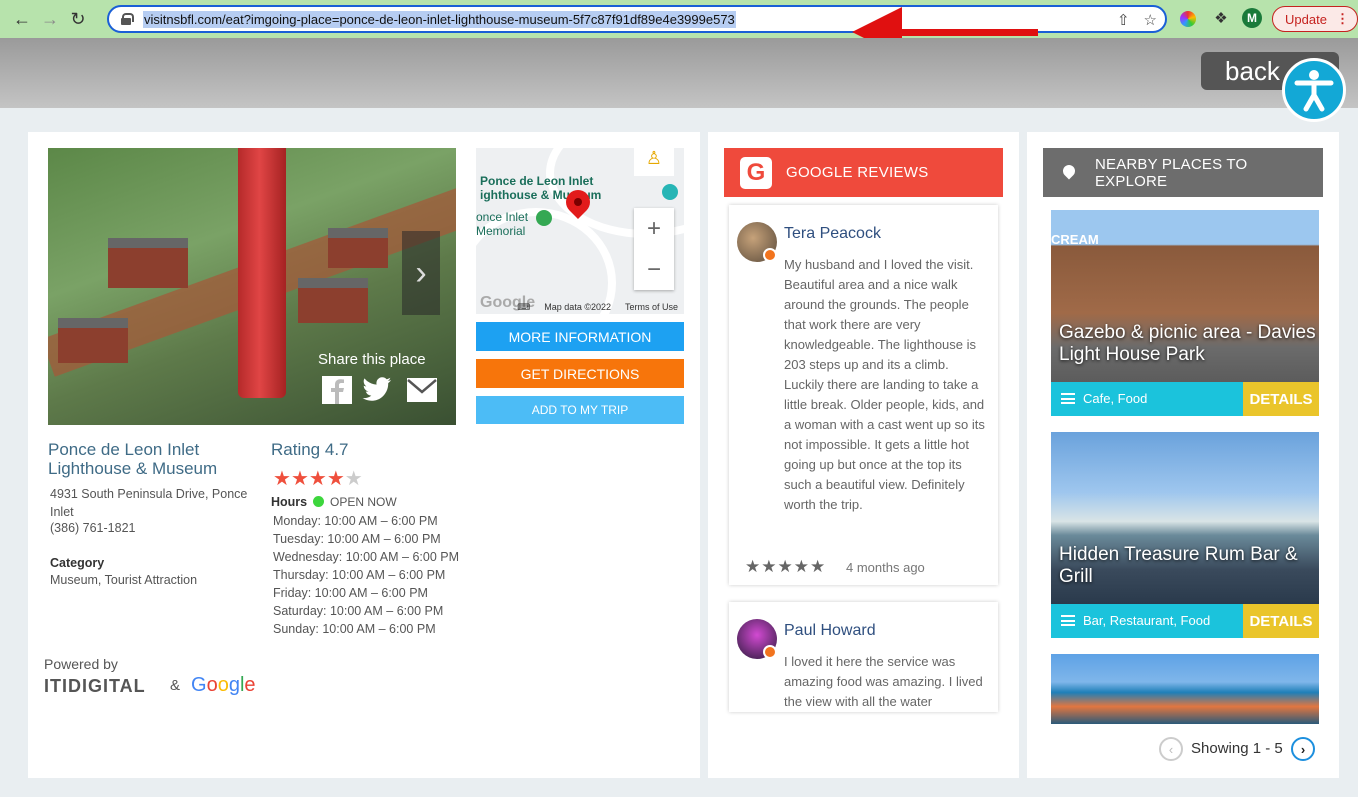 Image resolution: width=1358 pixels, height=797 pixels. Describe the element at coordinates (355, 521) in the screenshot. I see `hours-row: Monday: 10:00 AM – 6:00 PM` at that location.